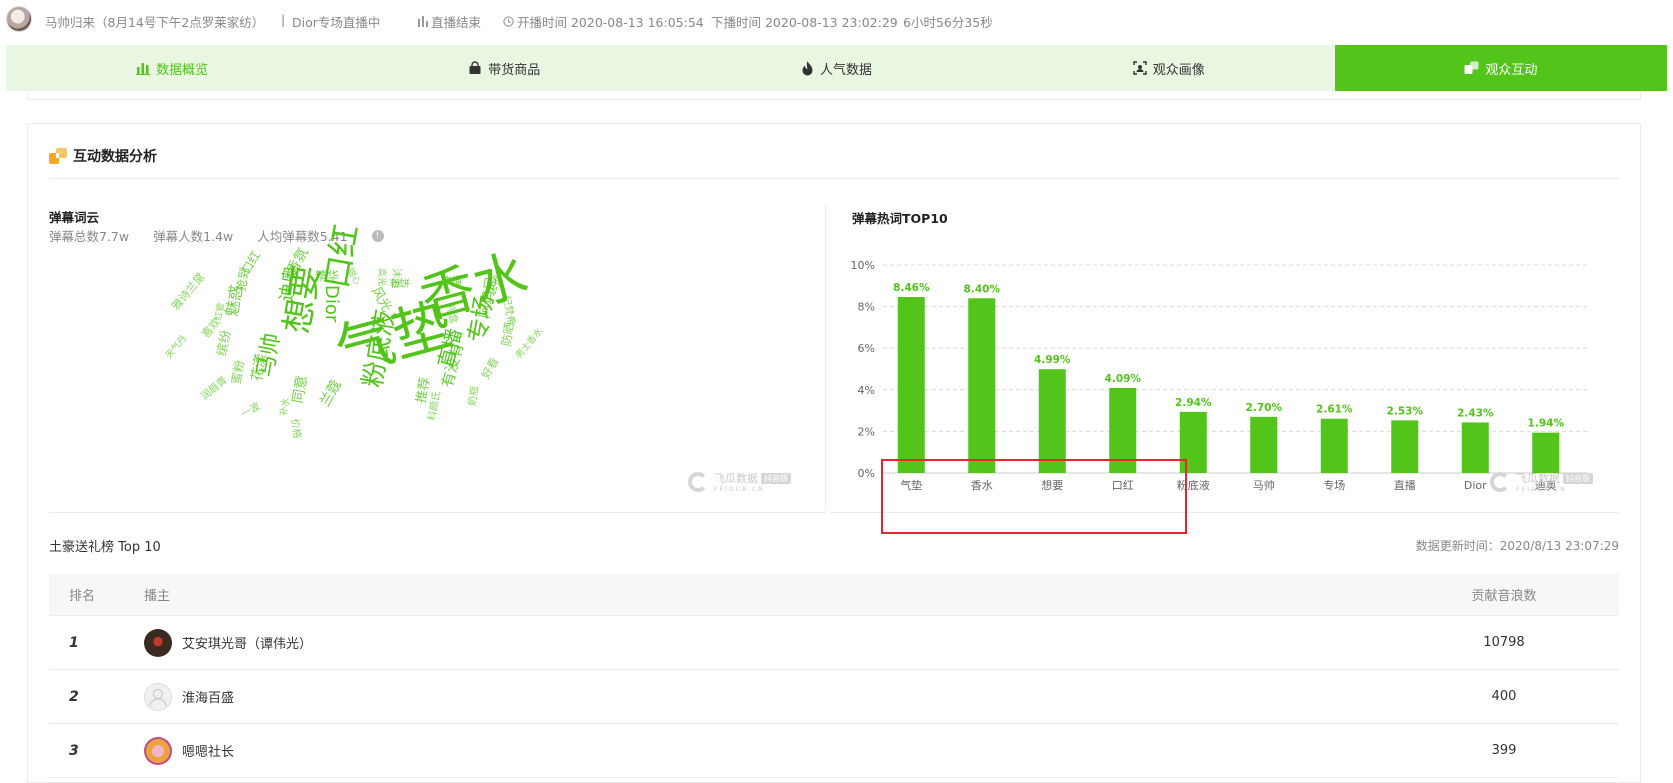 Image resolution: width=1673 pixels, height=783 pixels. I want to click on start-time: 开播时间 2020-08-13 16:05:54, so click(603, 21).